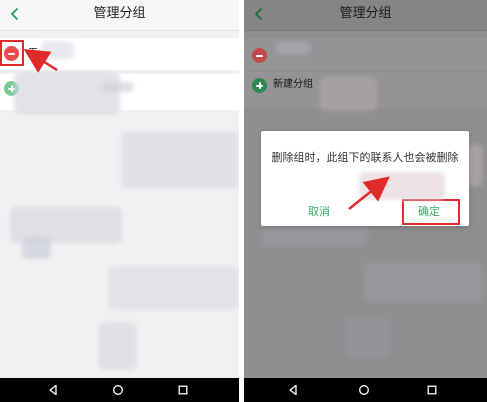 The height and width of the screenshot is (402, 487). I want to click on page-title-right: 管理分组, so click(365, 13).